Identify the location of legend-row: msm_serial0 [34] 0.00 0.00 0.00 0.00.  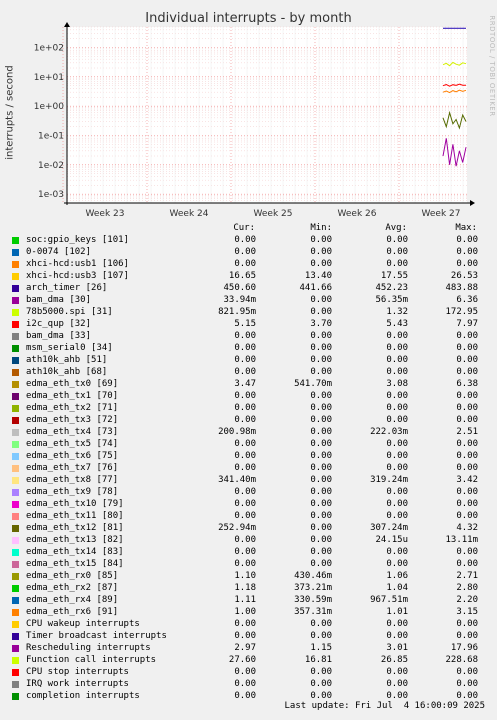
(252, 348).